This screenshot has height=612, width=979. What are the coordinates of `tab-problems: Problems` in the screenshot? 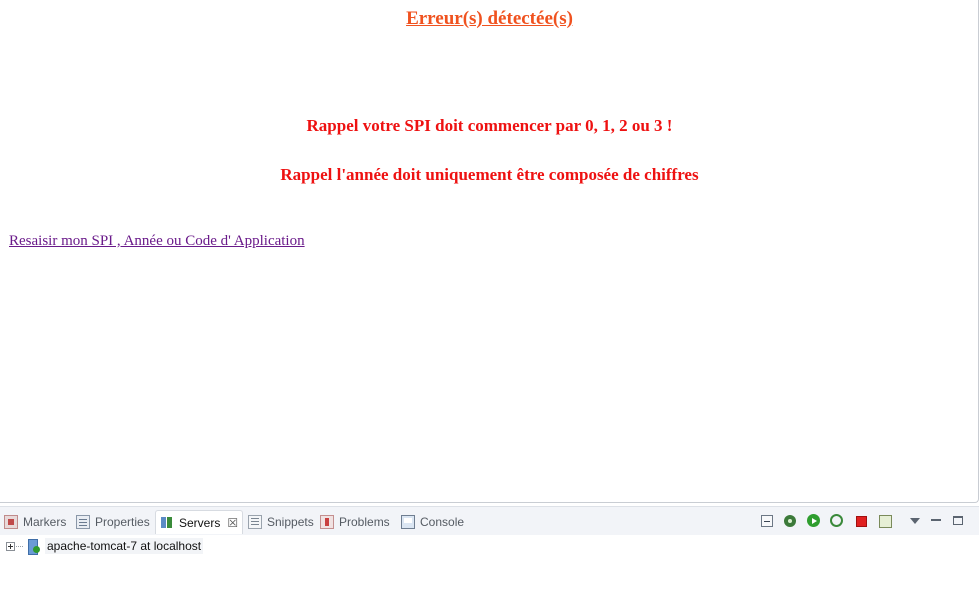 It's located at (355, 522).